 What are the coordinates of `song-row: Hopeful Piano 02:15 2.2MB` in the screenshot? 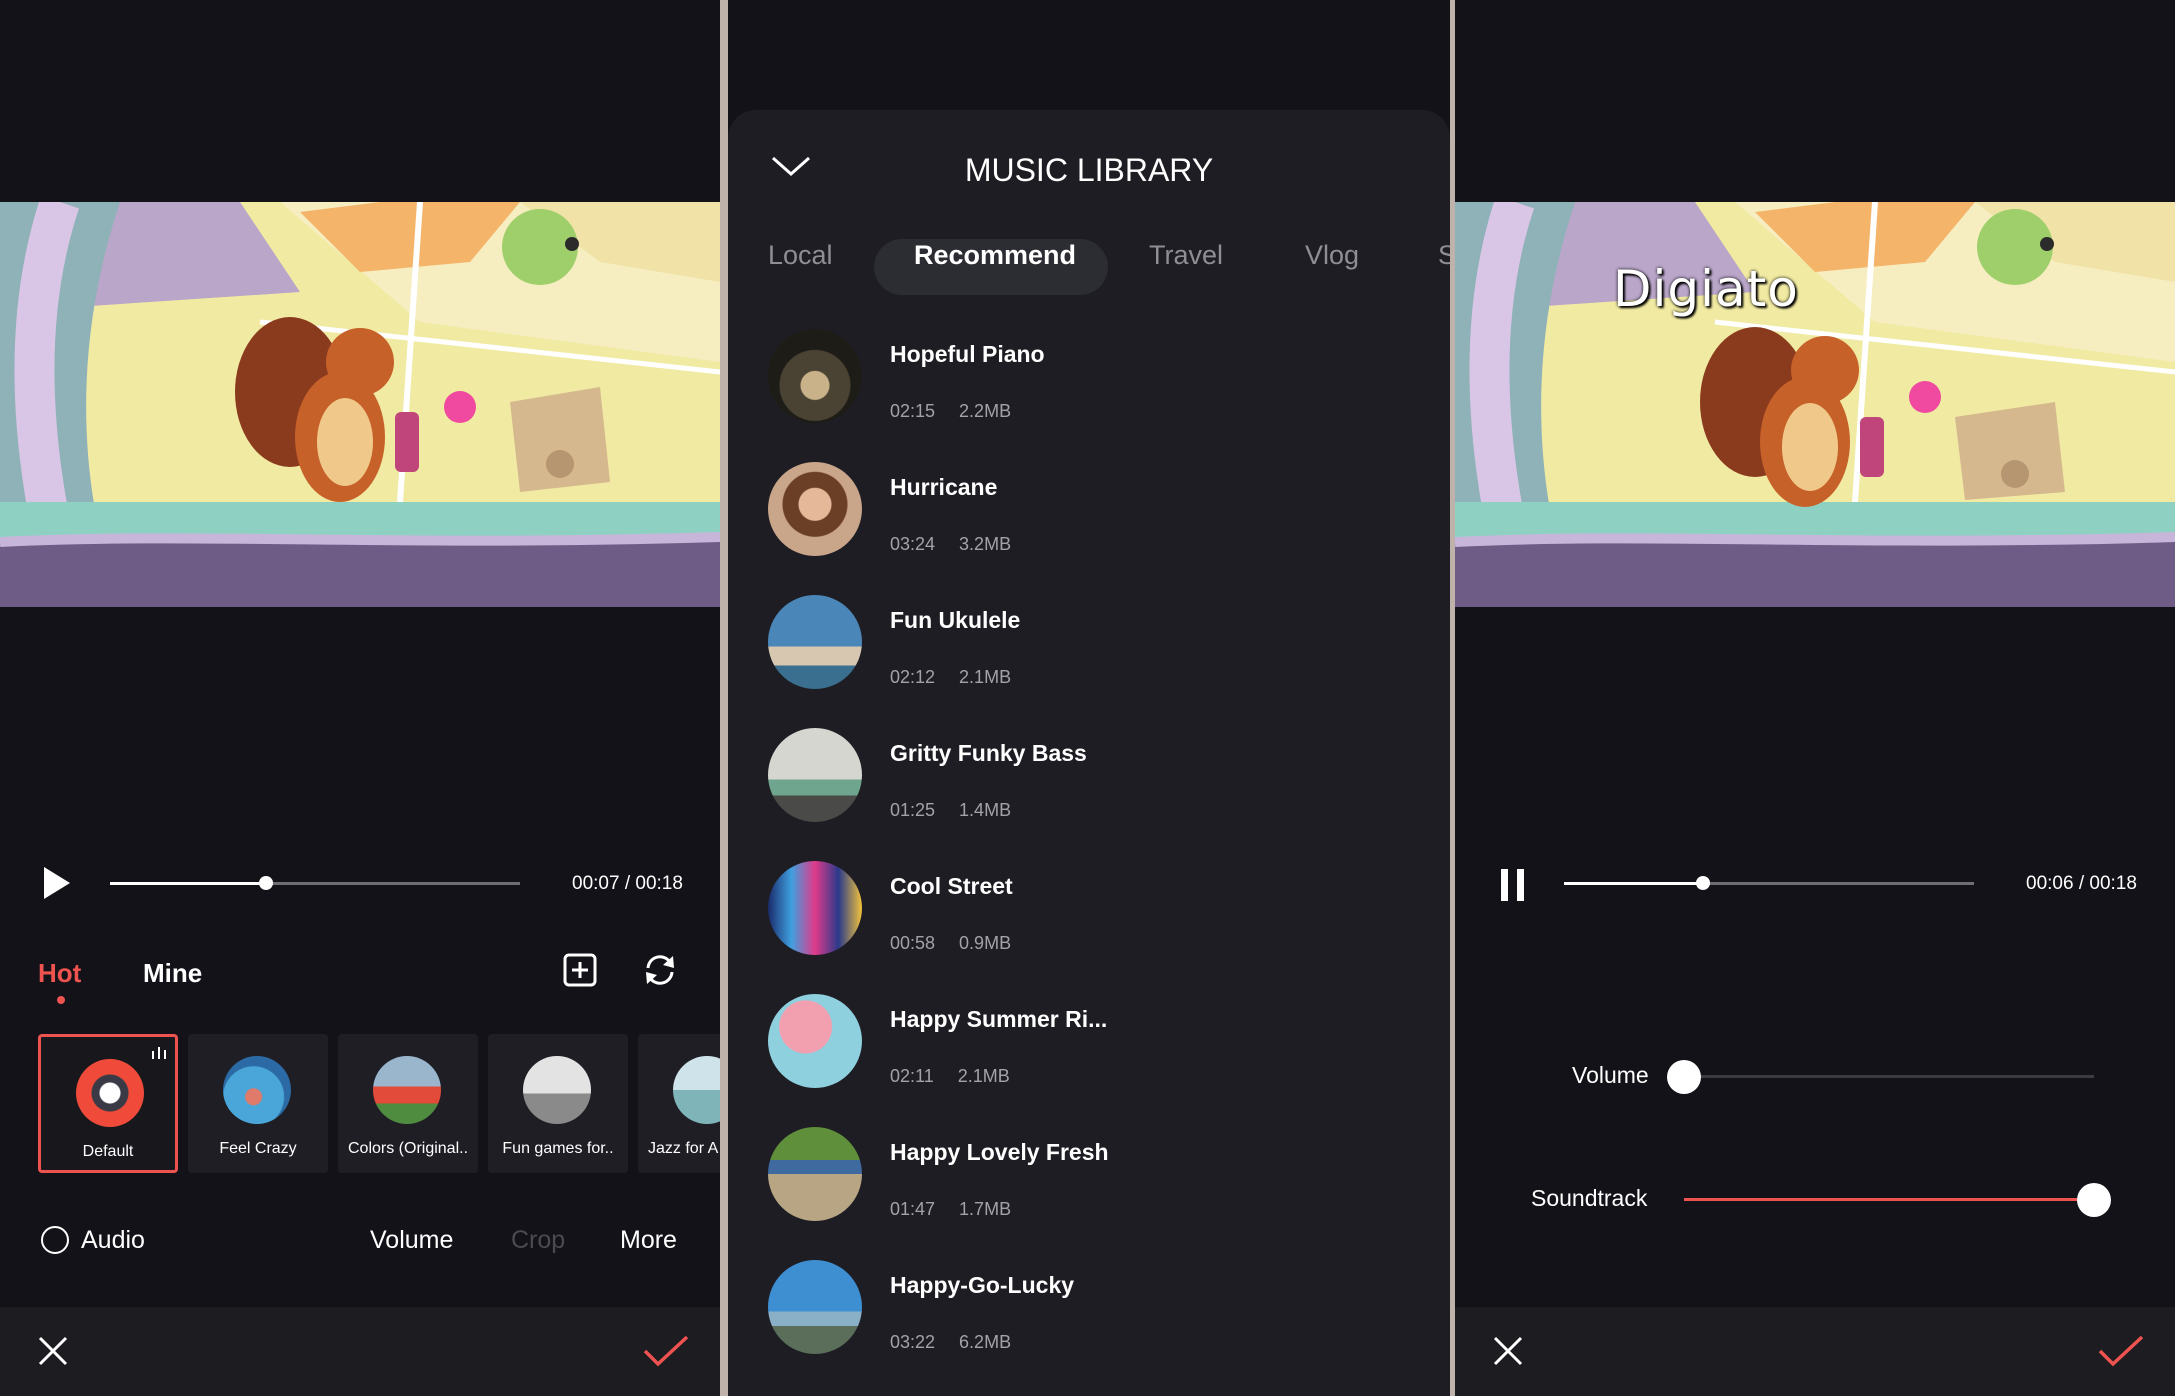 It's located at (1098, 384).